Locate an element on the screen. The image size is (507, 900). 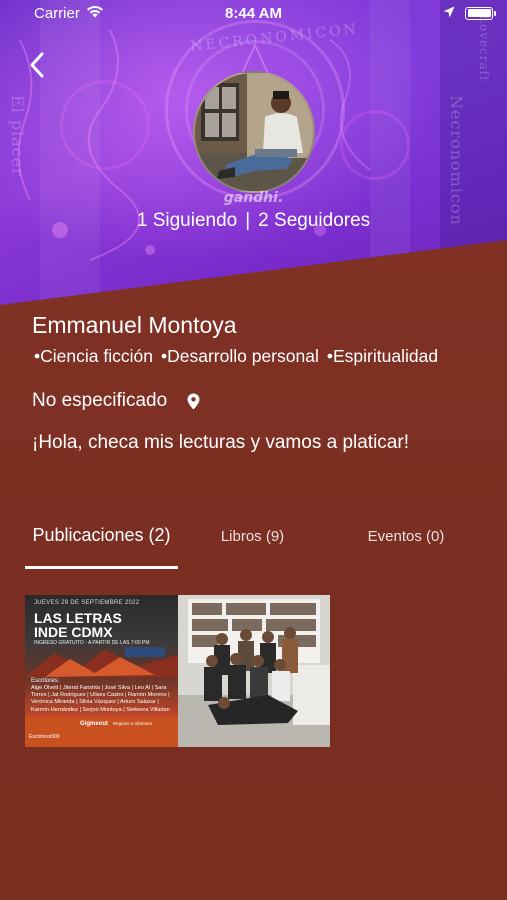
active-tab-indicator is located at coordinates (101, 567).